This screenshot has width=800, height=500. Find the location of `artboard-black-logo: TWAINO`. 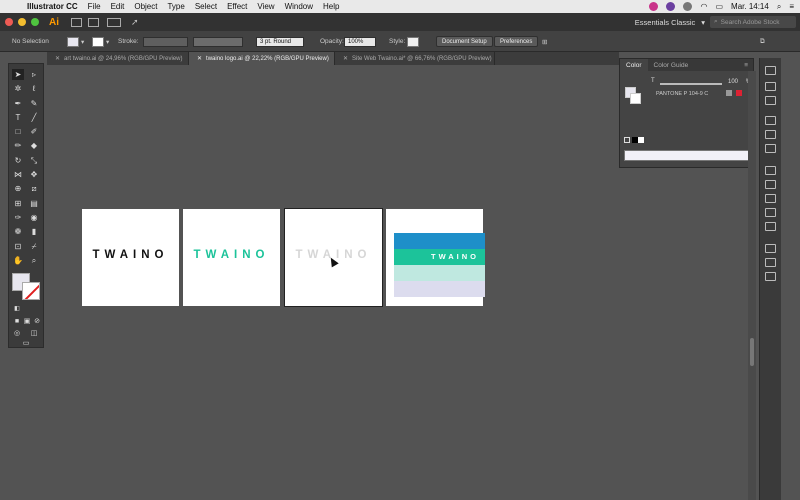

artboard-black-logo: TWAINO is located at coordinates (130, 257).